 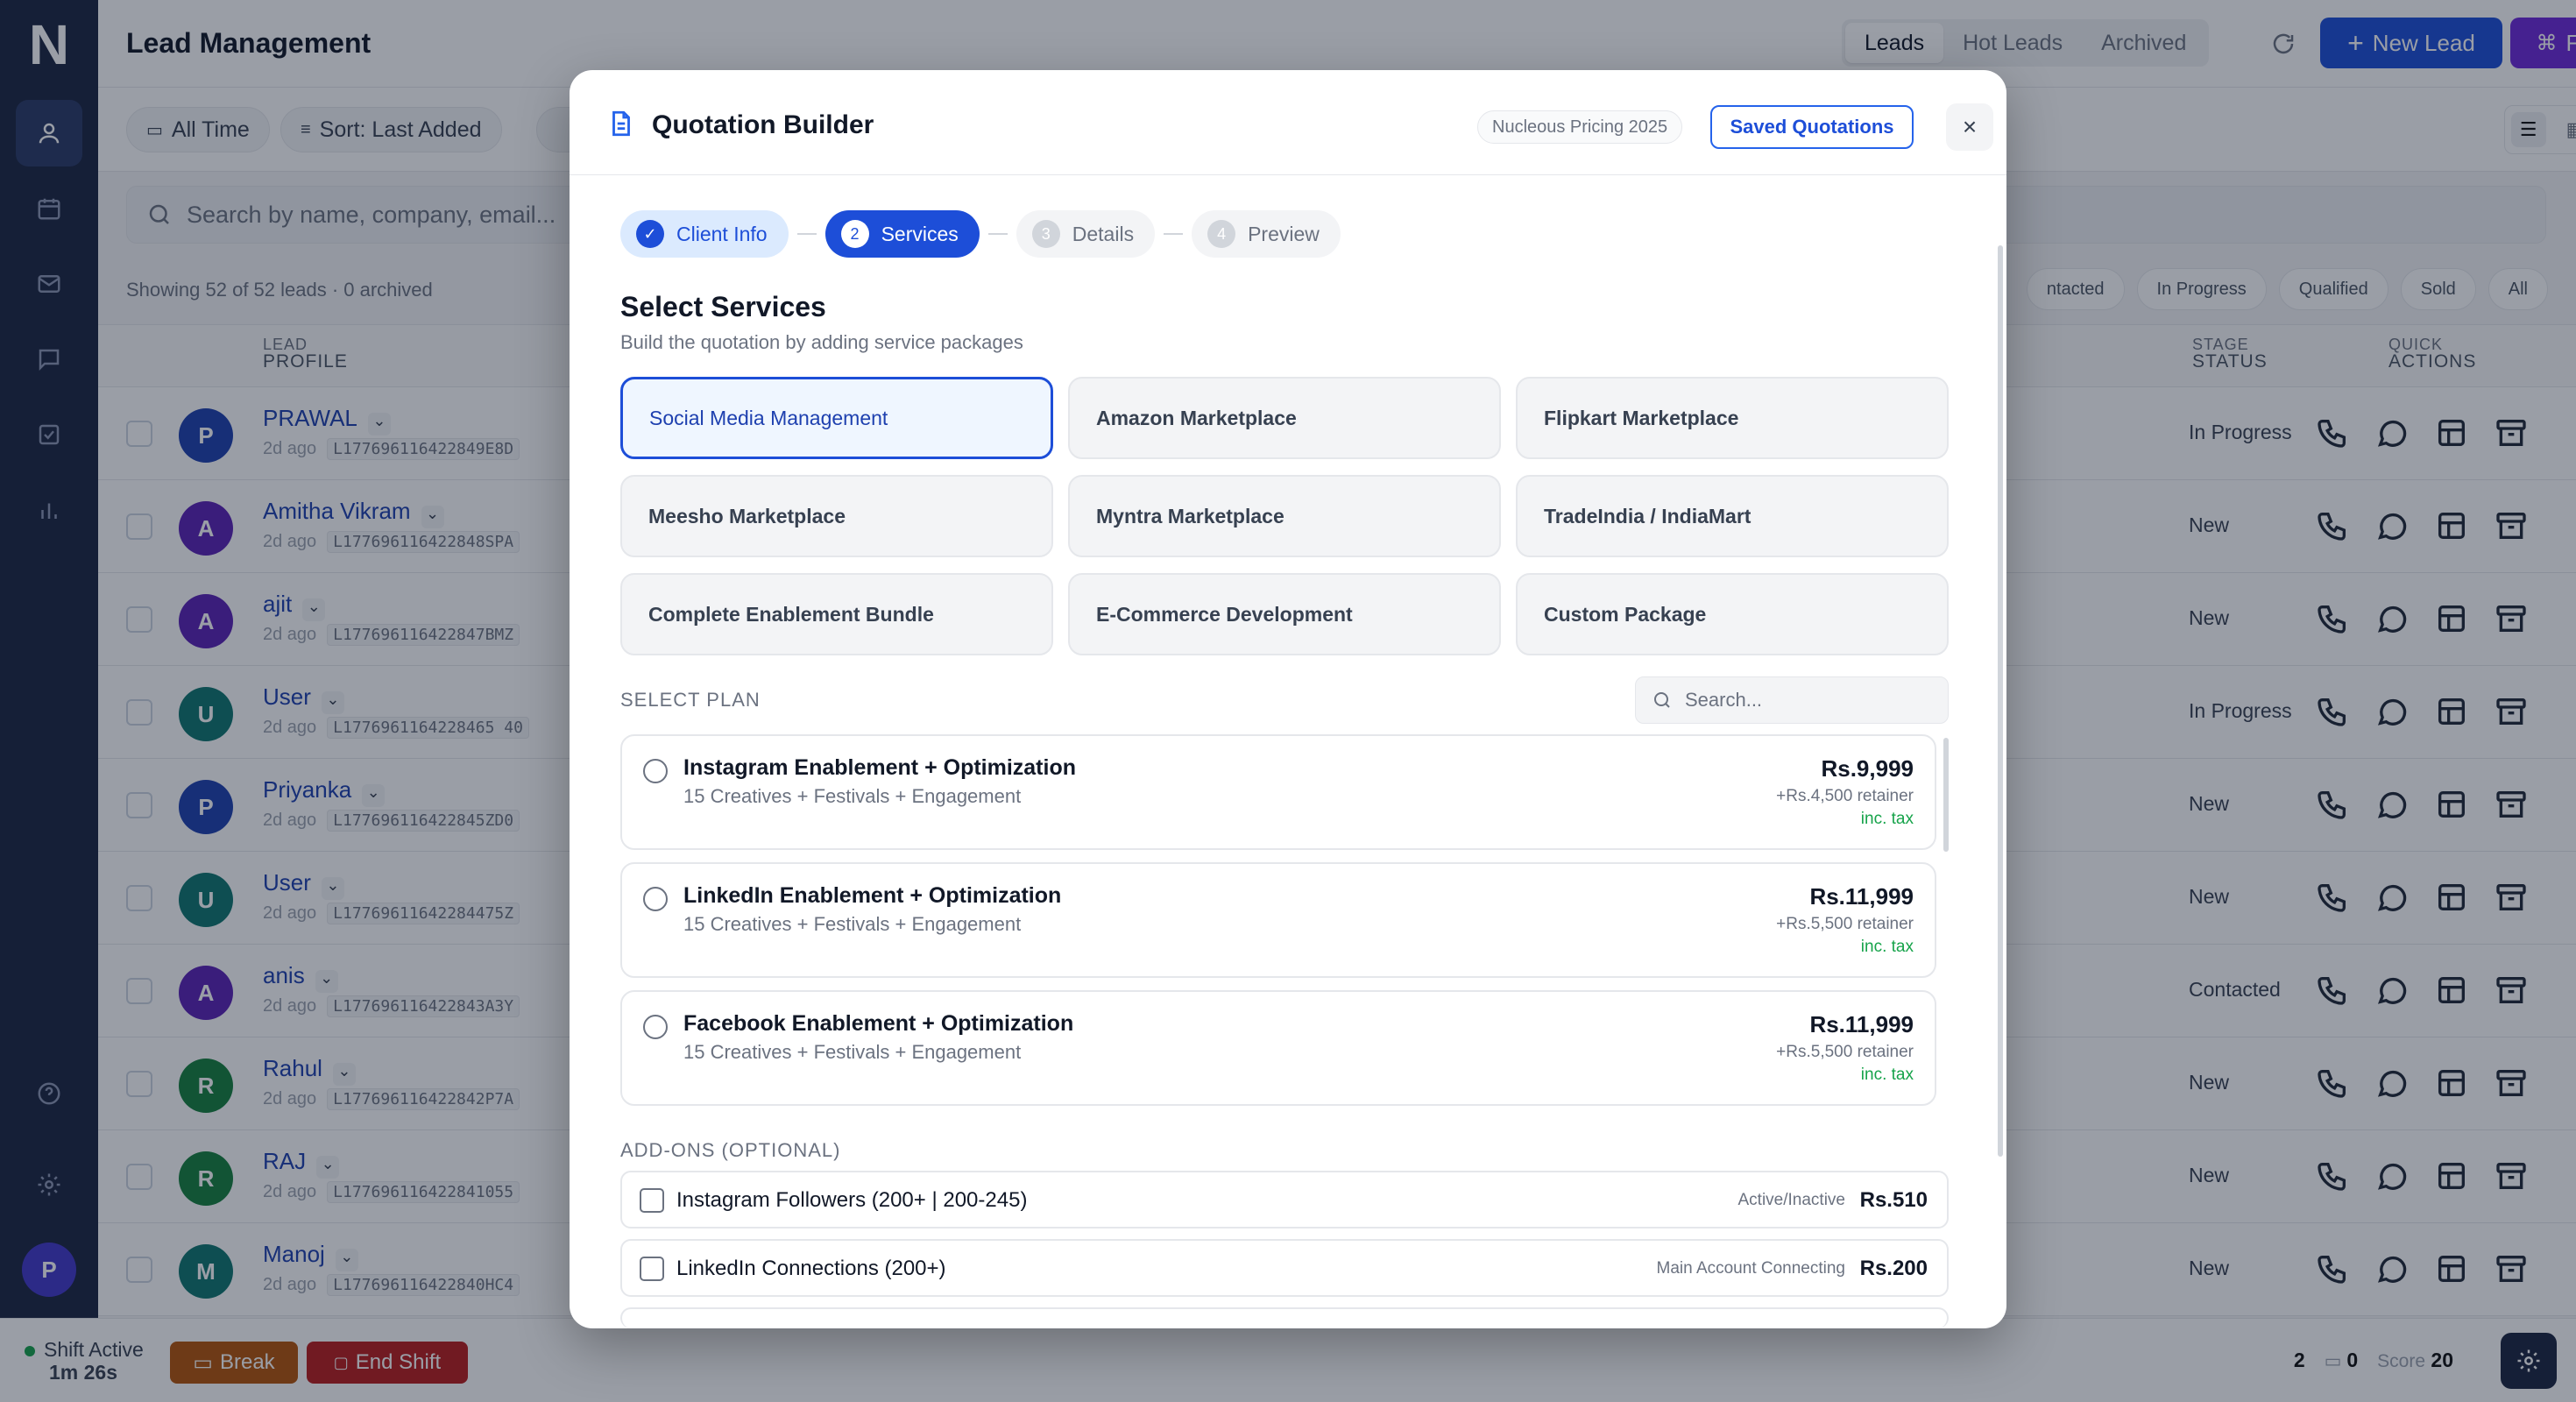 What do you see at coordinates (722, 233) in the screenshot?
I see `step-label: Client Info` at bounding box center [722, 233].